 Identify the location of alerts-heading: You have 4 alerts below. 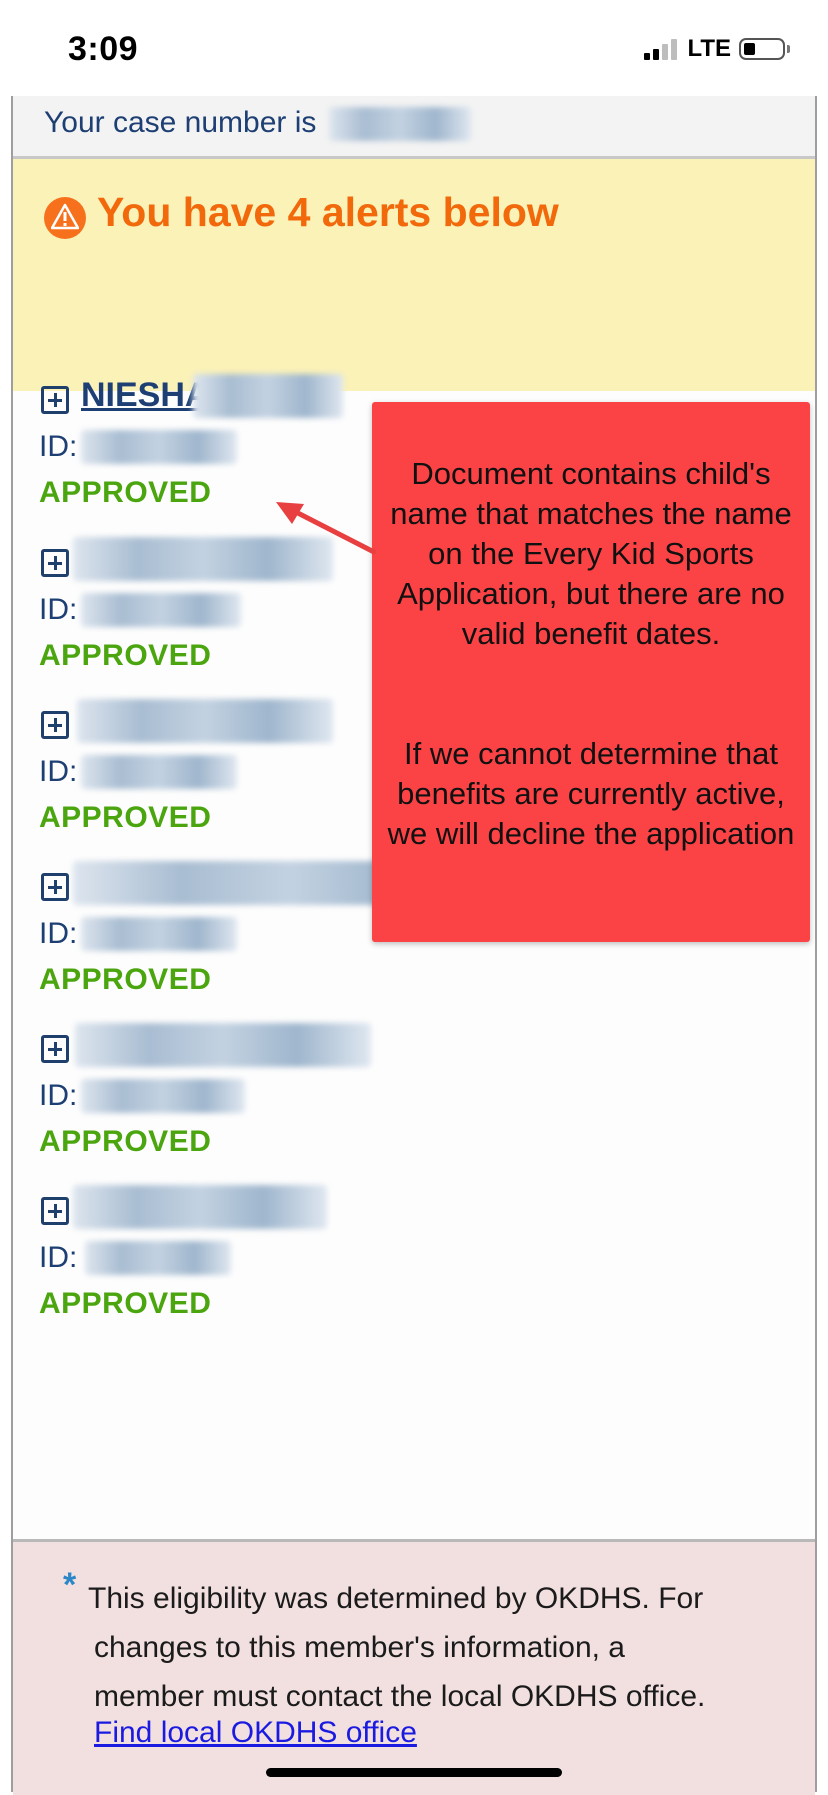
(328, 212).